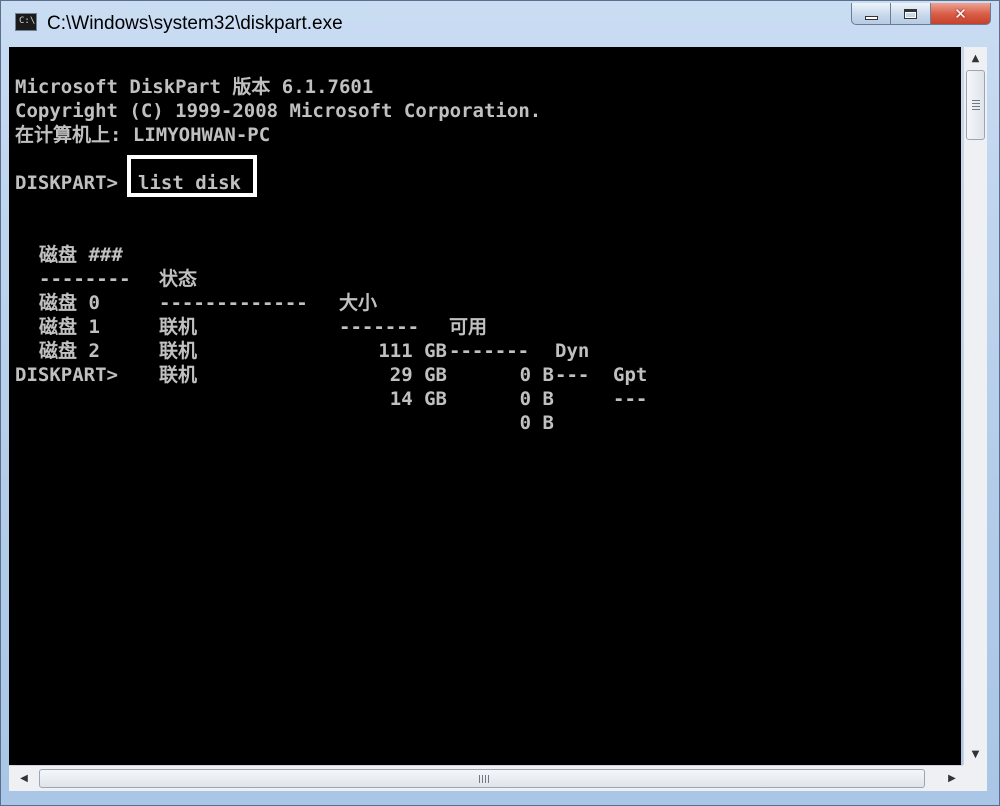  I want to click on prompt-1: DISKPART>, so click(66, 183).